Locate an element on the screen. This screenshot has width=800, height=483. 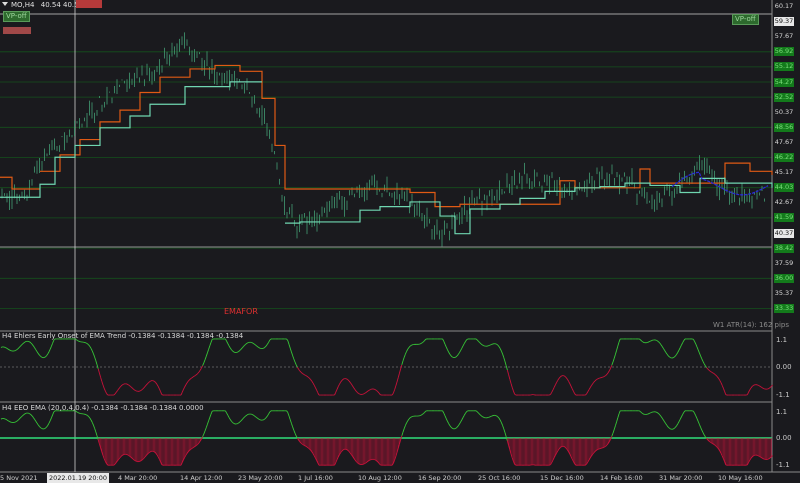
price-scale-label: 54.27 is located at coordinates (784, 82).